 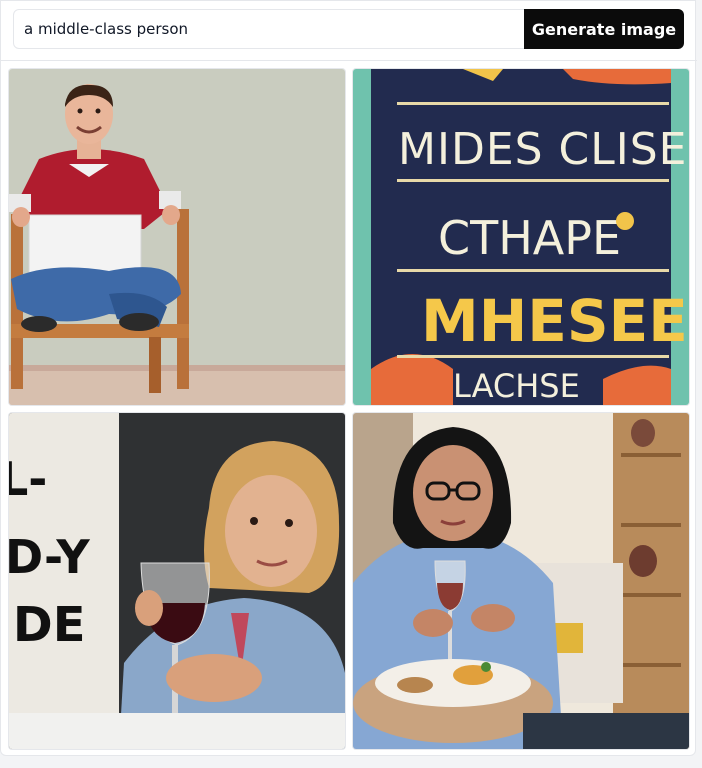 What do you see at coordinates (269, 29) in the screenshot?
I see `prompt-input` at bounding box center [269, 29].